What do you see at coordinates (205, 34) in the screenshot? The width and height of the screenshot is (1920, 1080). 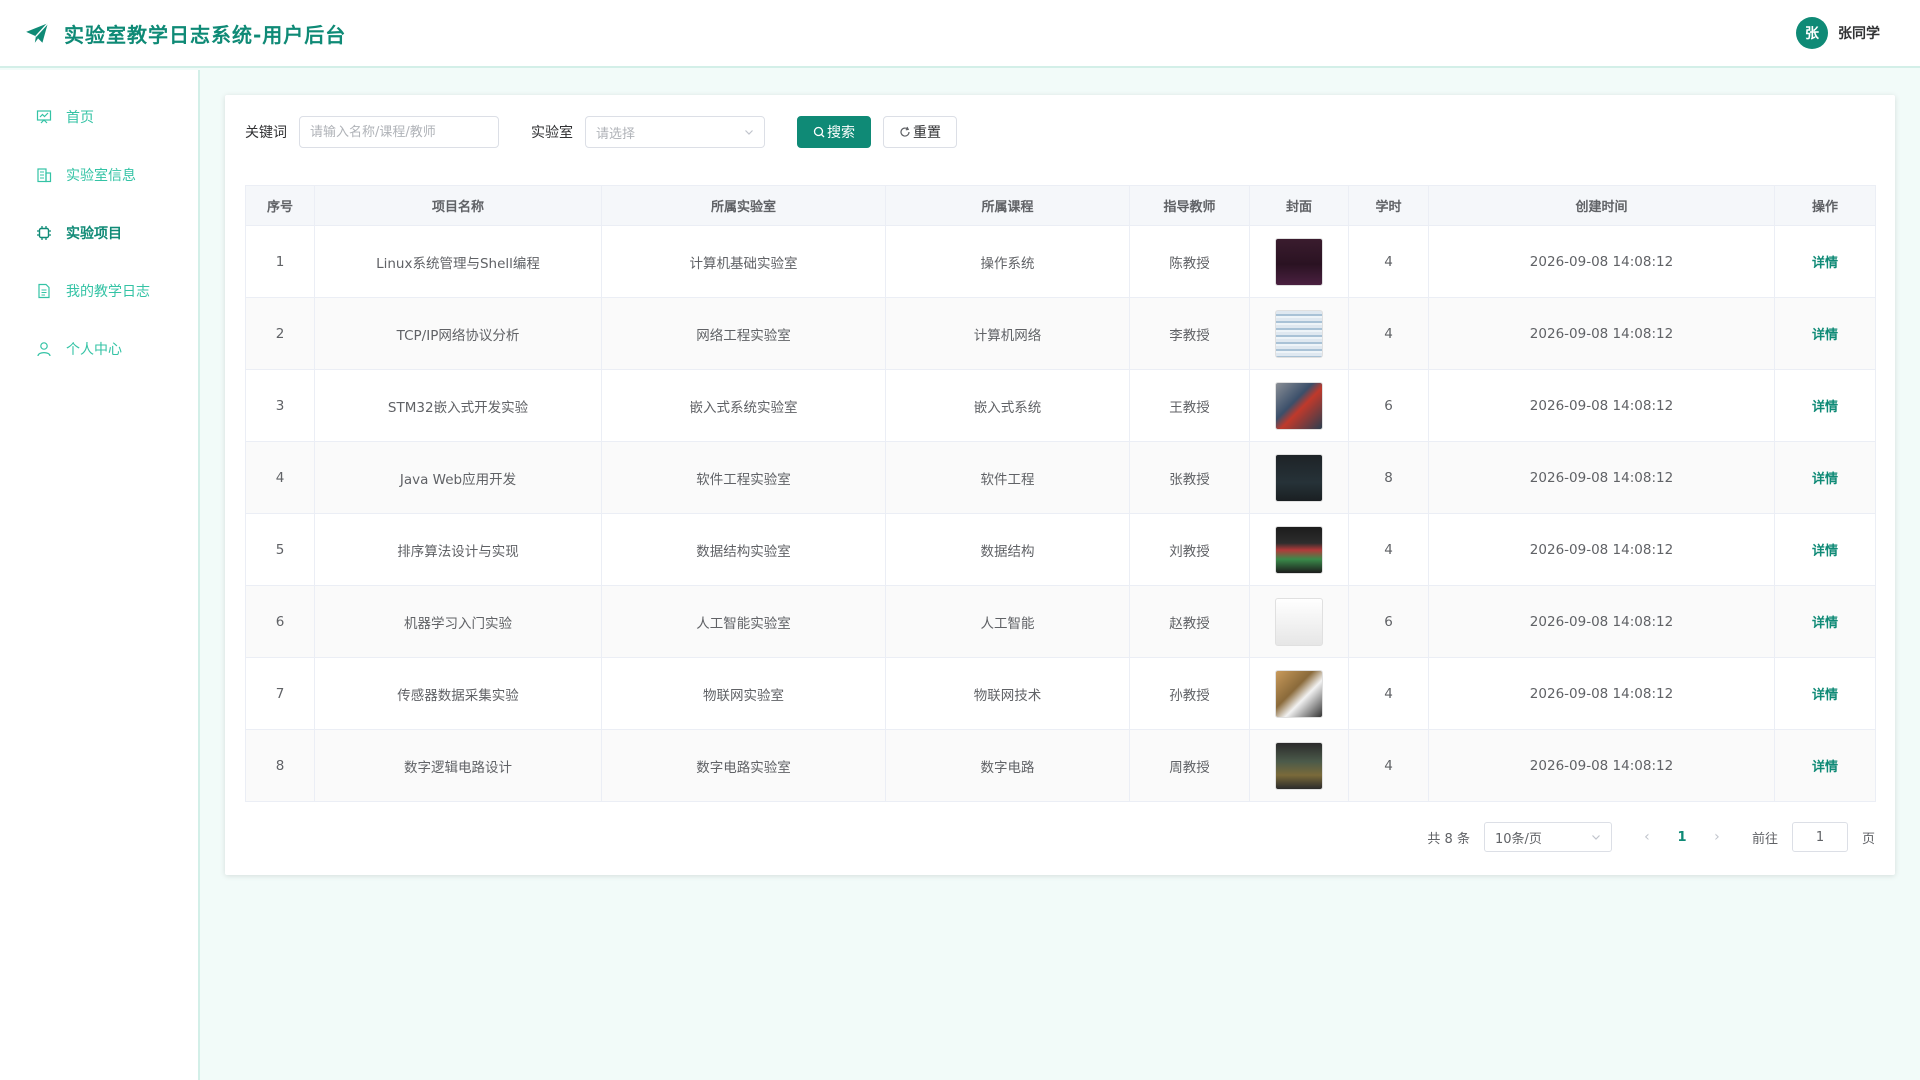 I see `app-title: 实验室教学日志系统-用户后台` at bounding box center [205, 34].